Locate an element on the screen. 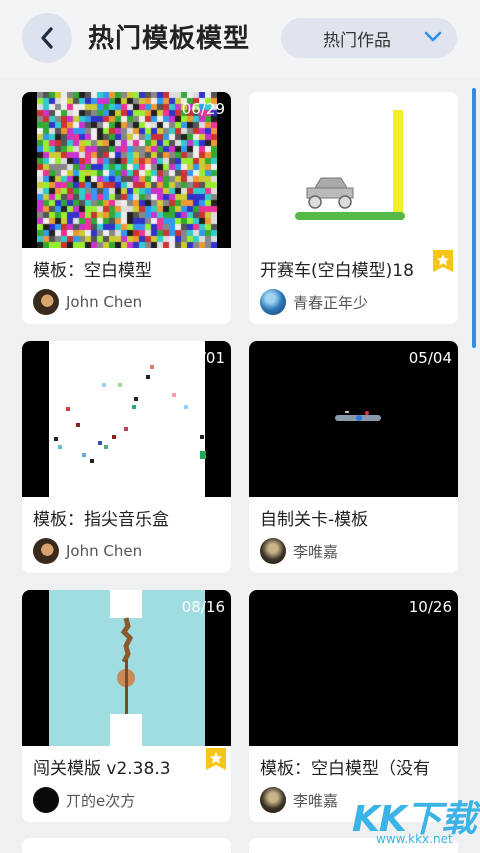  card-title: 开赛车(空白模型)18 is located at coordinates (337, 271).